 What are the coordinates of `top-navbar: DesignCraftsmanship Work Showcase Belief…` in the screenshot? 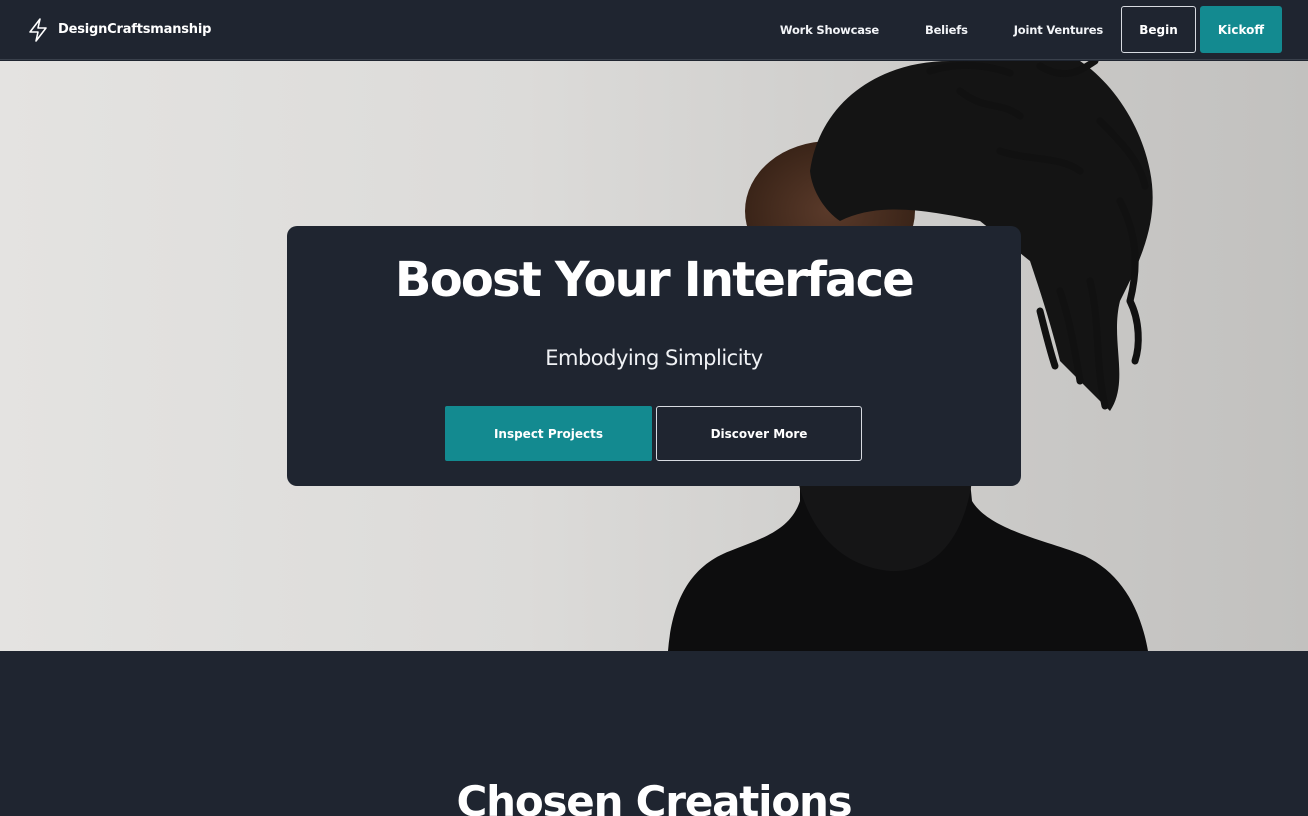 It's located at (654, 30).